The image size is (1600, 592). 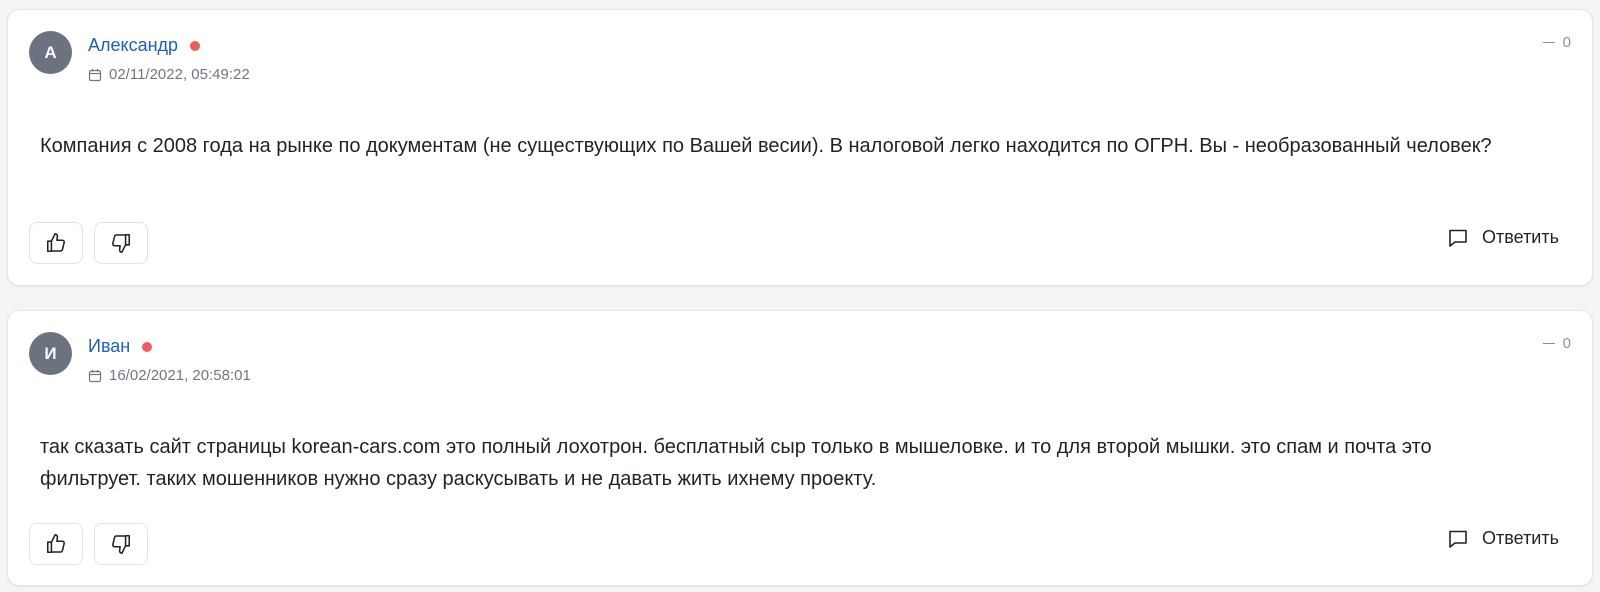 What do you see at coordinates (179, 74) in the screenshot?
I see `date-text: 02/11/2022, 05:49:22` at bounding box center [179, 74].